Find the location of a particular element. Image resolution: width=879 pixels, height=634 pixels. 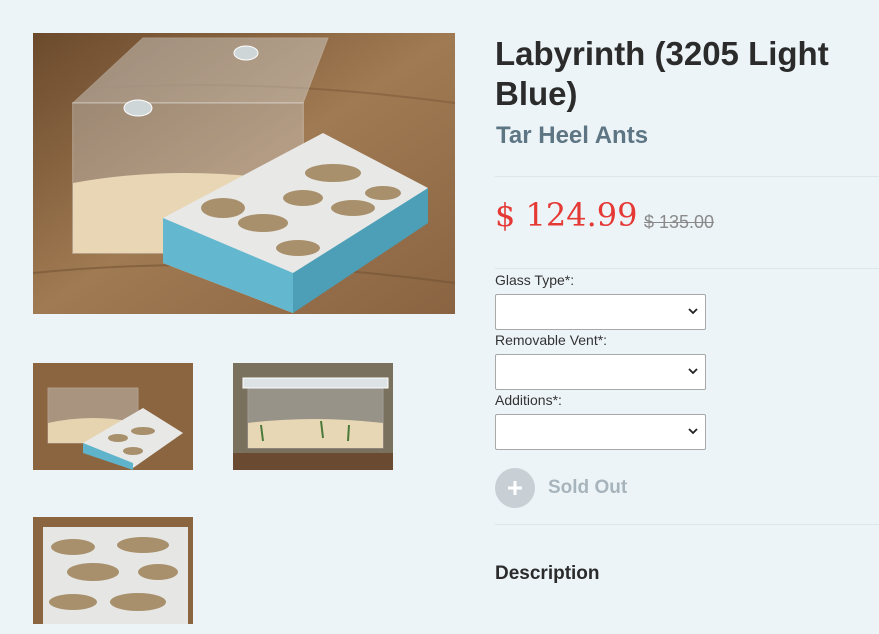

glass-type-label: Glass Type*: is located at coordinates (535, 280).